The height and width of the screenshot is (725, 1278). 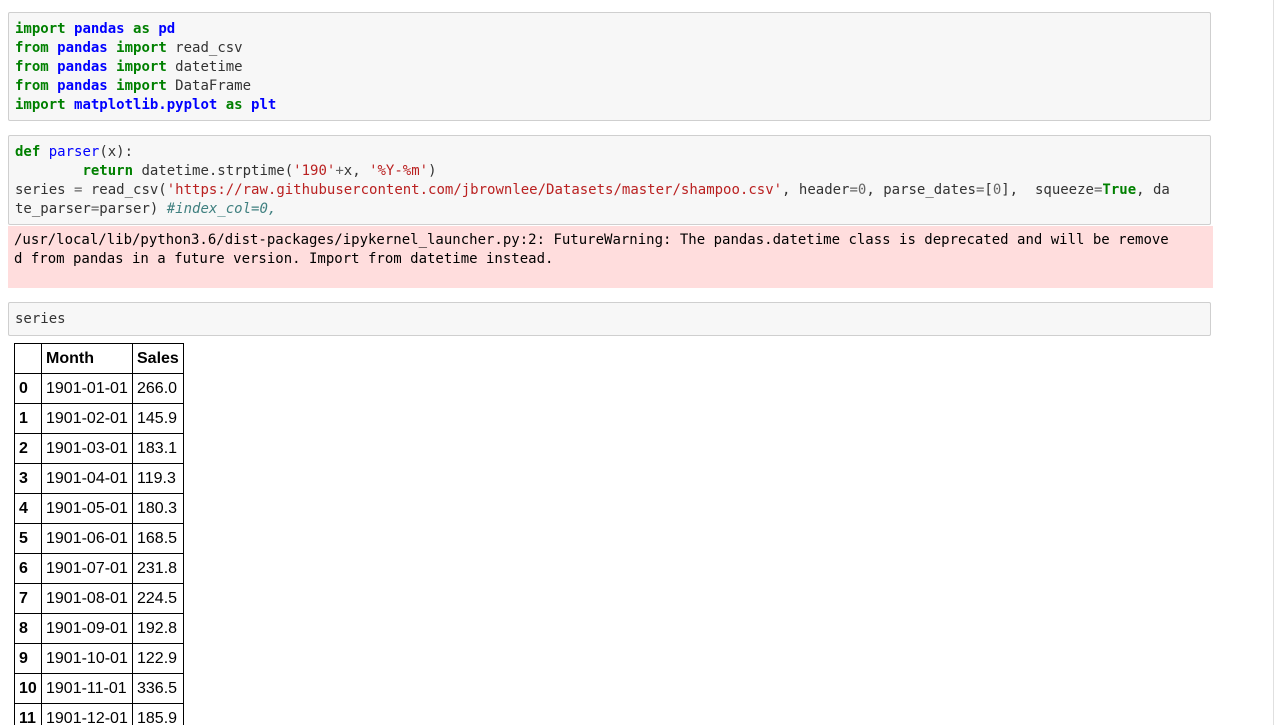 I want to click on table-row: 1 1901-02-01 145.9, so click(x=99, y=418).